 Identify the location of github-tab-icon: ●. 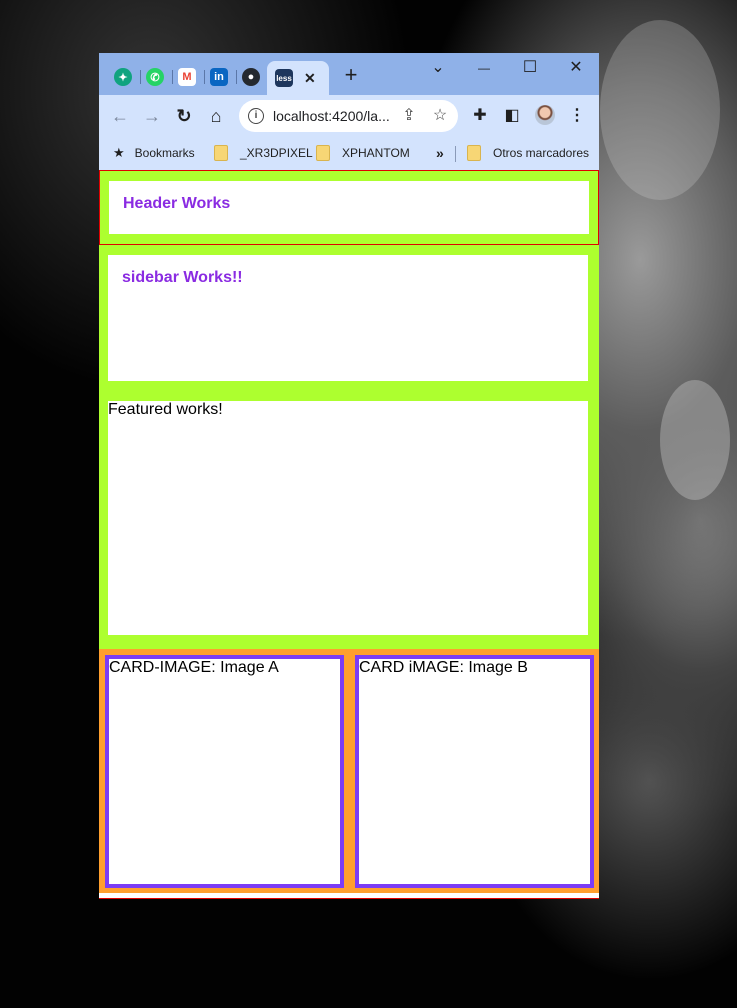
(251, 77).